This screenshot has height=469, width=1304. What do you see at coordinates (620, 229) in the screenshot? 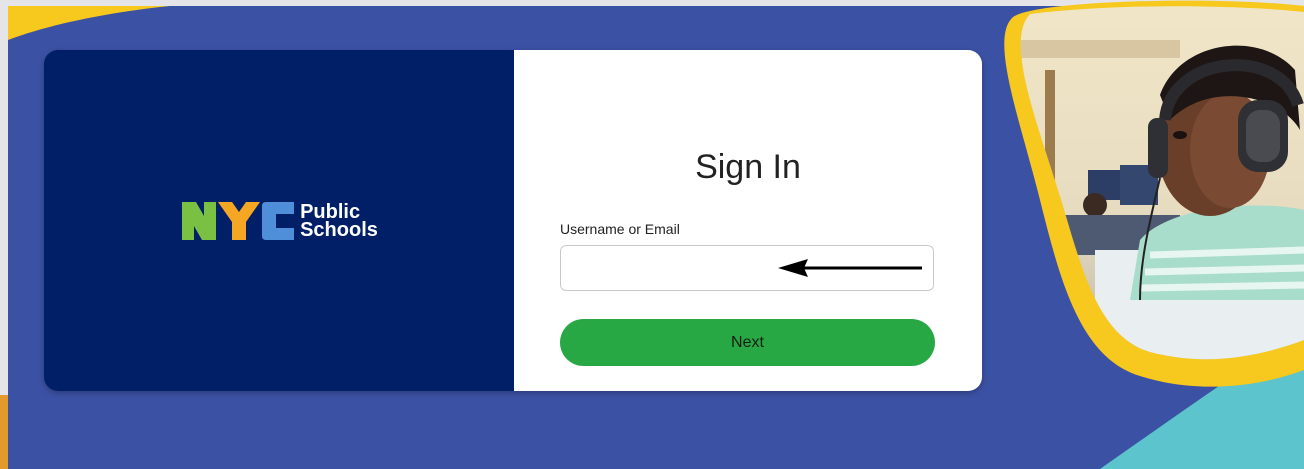
I see `username-label: Username or Email` at bounding box center [620, 229].